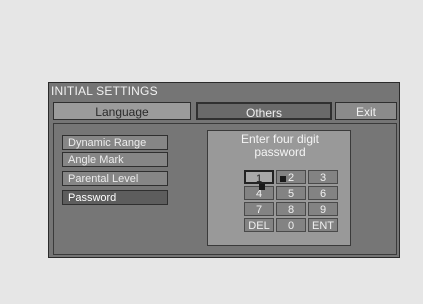 This screenshot has height=304, width=423. I want to click on password-prompt-line2: password, so click(280, 152).